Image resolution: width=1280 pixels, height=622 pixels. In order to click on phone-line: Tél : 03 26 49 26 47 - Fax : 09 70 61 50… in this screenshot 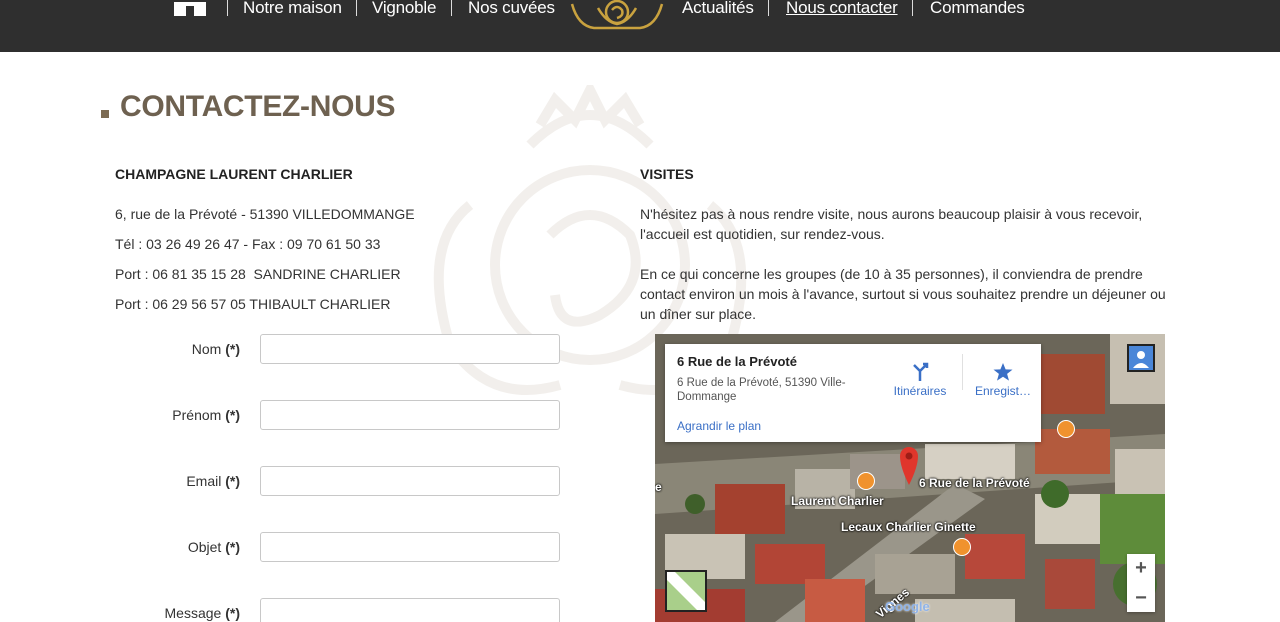, I will do `click(248, 244)`.